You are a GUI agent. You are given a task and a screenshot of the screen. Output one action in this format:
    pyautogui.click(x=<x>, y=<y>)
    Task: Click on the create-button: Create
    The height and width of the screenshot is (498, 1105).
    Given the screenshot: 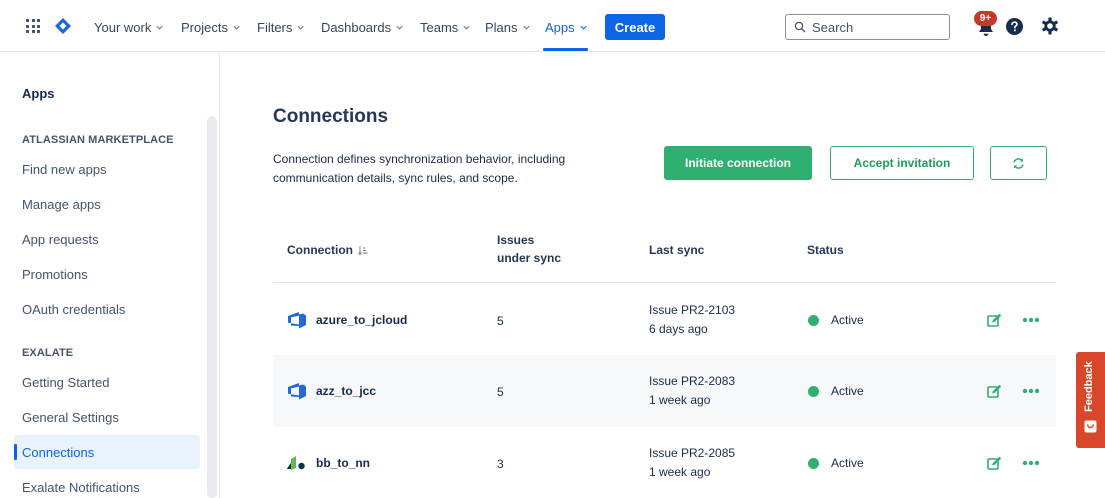 What is the action you would take?
    pyautogui.click(x=635, y=27)
    